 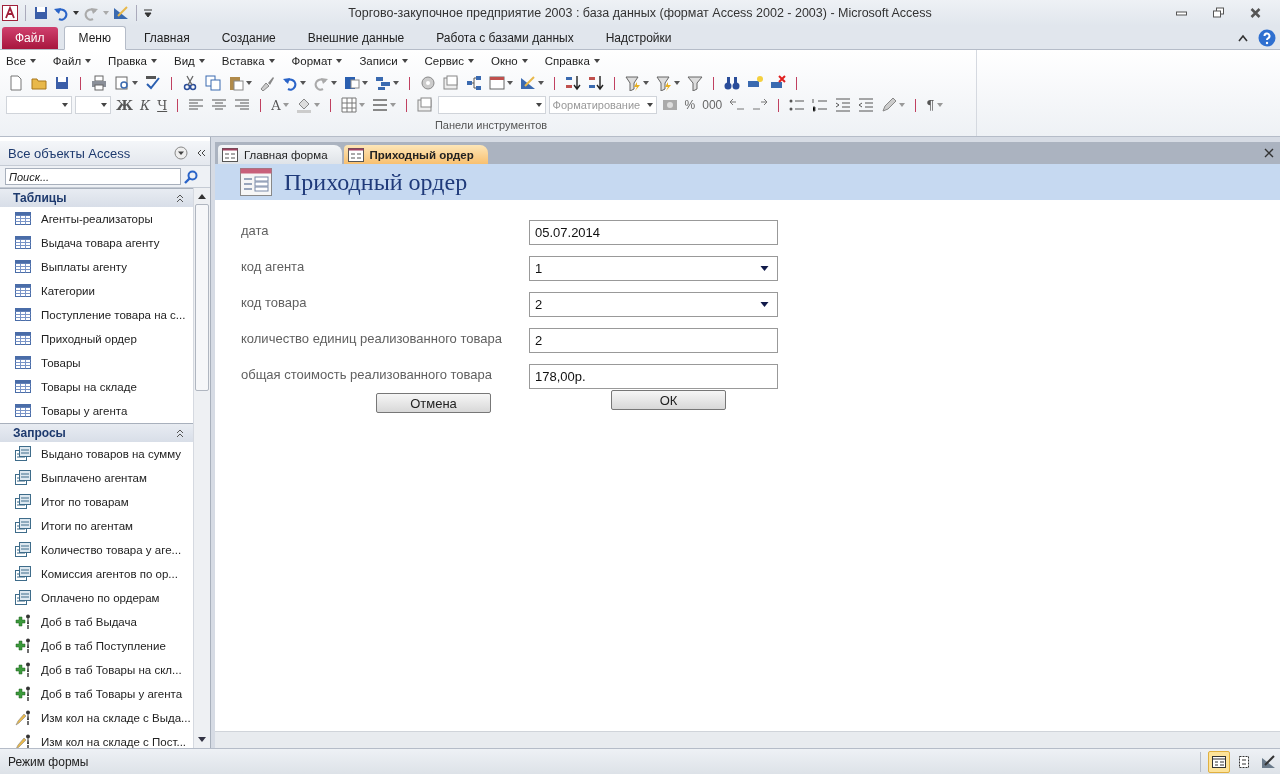 What do you see at coordinates (145, 105) in the screenshot?
I see `italic-button: К` at bounding box center [145, 105].